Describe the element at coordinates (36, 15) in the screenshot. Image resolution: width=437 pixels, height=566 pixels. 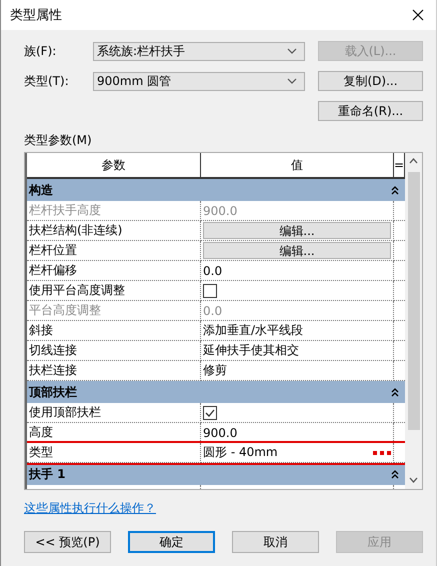
I see `window-title: 类型属性` at that location.